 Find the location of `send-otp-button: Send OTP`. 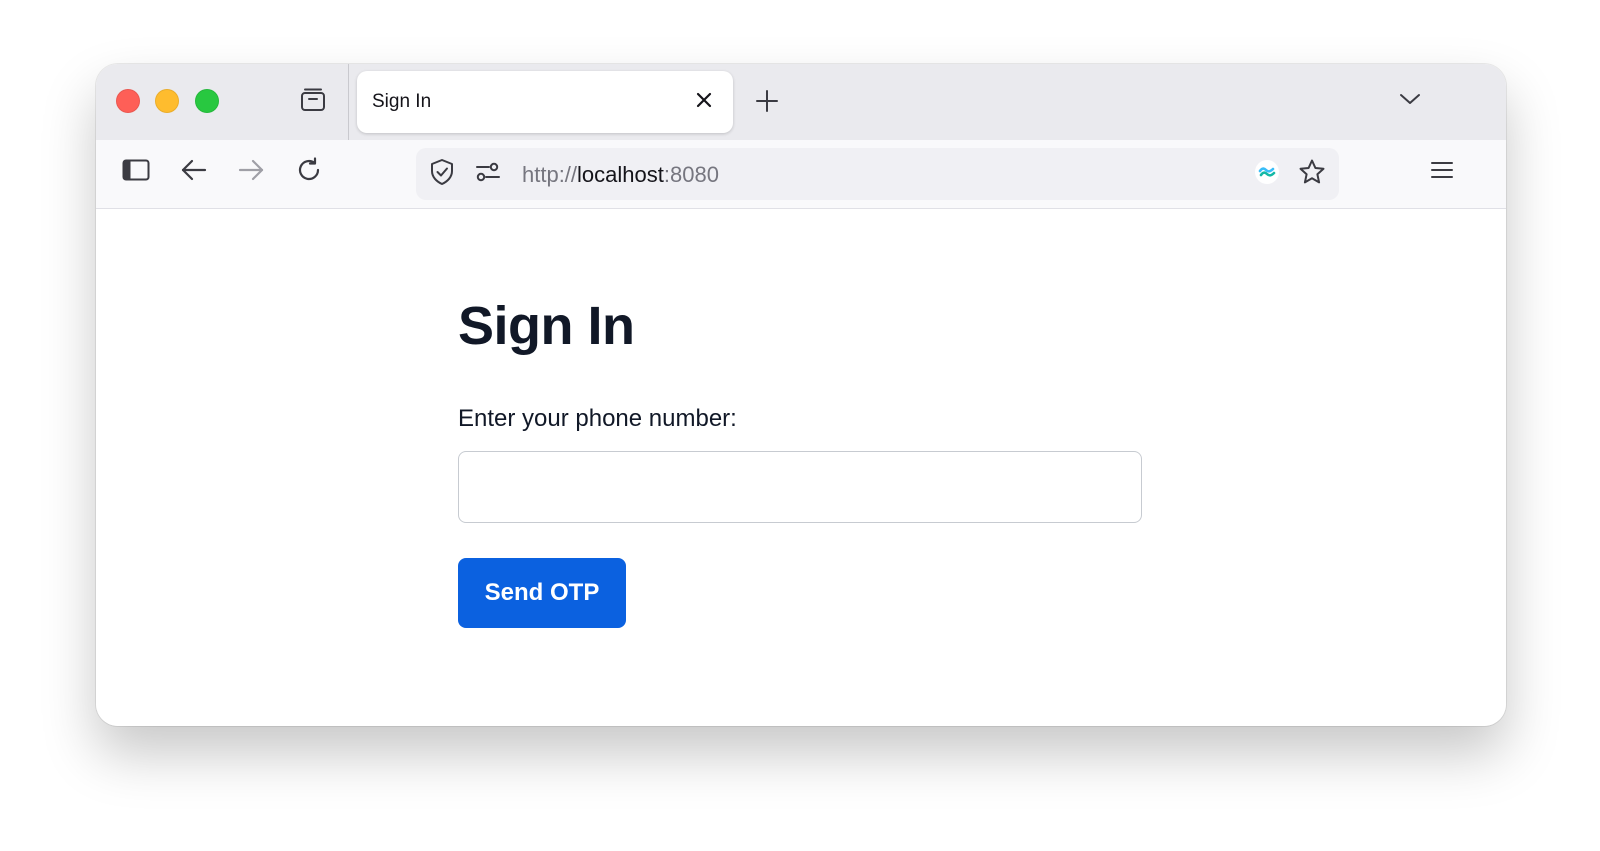

send-otp-button: Send OTP is located at coordinates (542, 593).